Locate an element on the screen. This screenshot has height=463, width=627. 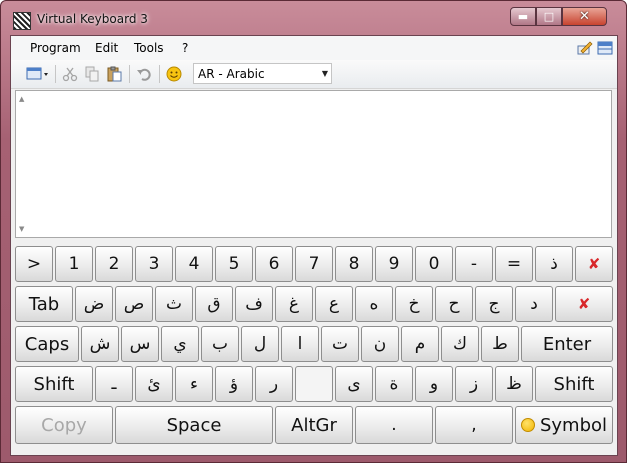
language-select: AR - Arabic ▼ is located at coordinates (262, 73).